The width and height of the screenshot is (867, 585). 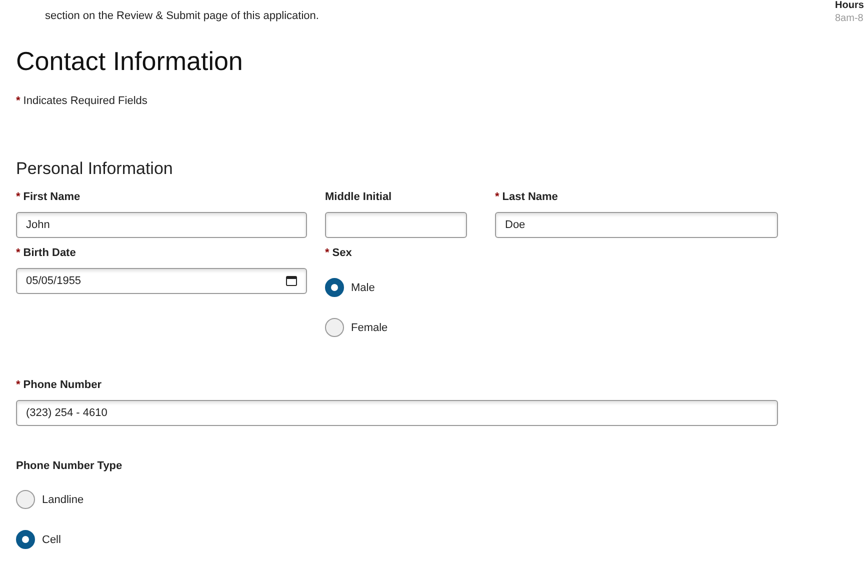 What do you see at coordinates (46, 253) in the screenshot?
I see `field-label: * Birth Date` at bounding box center [46, 253].